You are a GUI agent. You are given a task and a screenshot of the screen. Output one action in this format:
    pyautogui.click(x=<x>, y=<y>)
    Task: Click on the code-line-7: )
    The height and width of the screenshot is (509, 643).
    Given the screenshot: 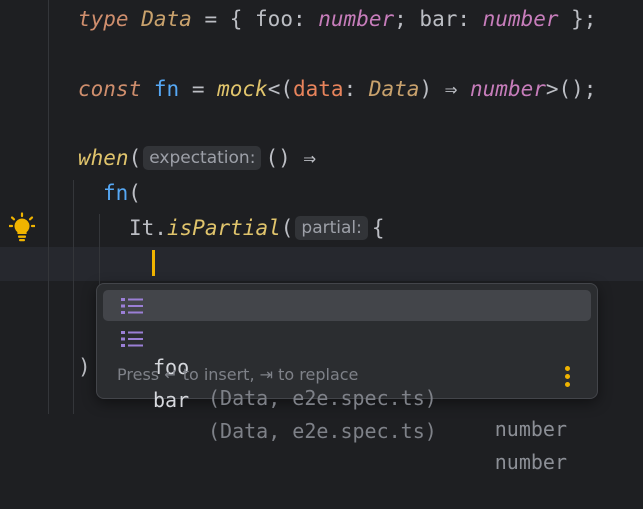 What is the action you would take?
    pyautogui.click(x=45, y=367)
    